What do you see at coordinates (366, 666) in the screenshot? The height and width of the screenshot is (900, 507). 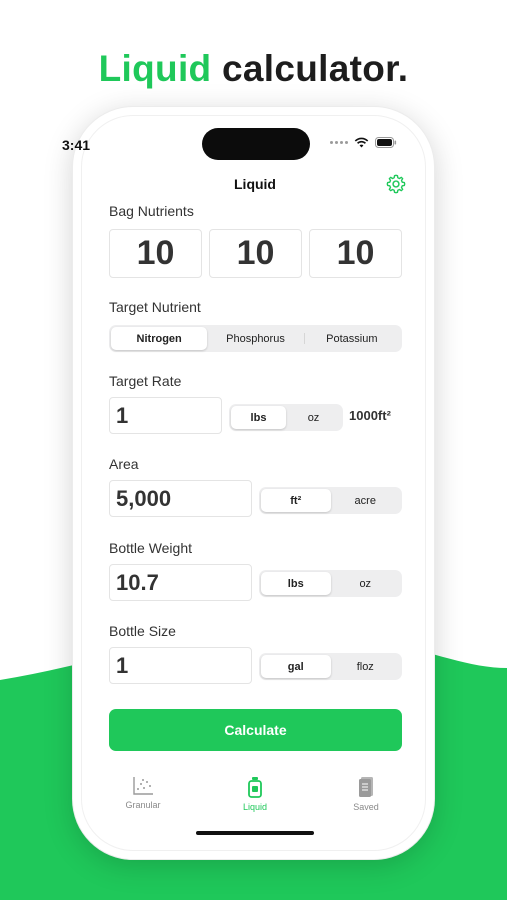 I see `segment-floz: floz` at bounding box center [366, 666].